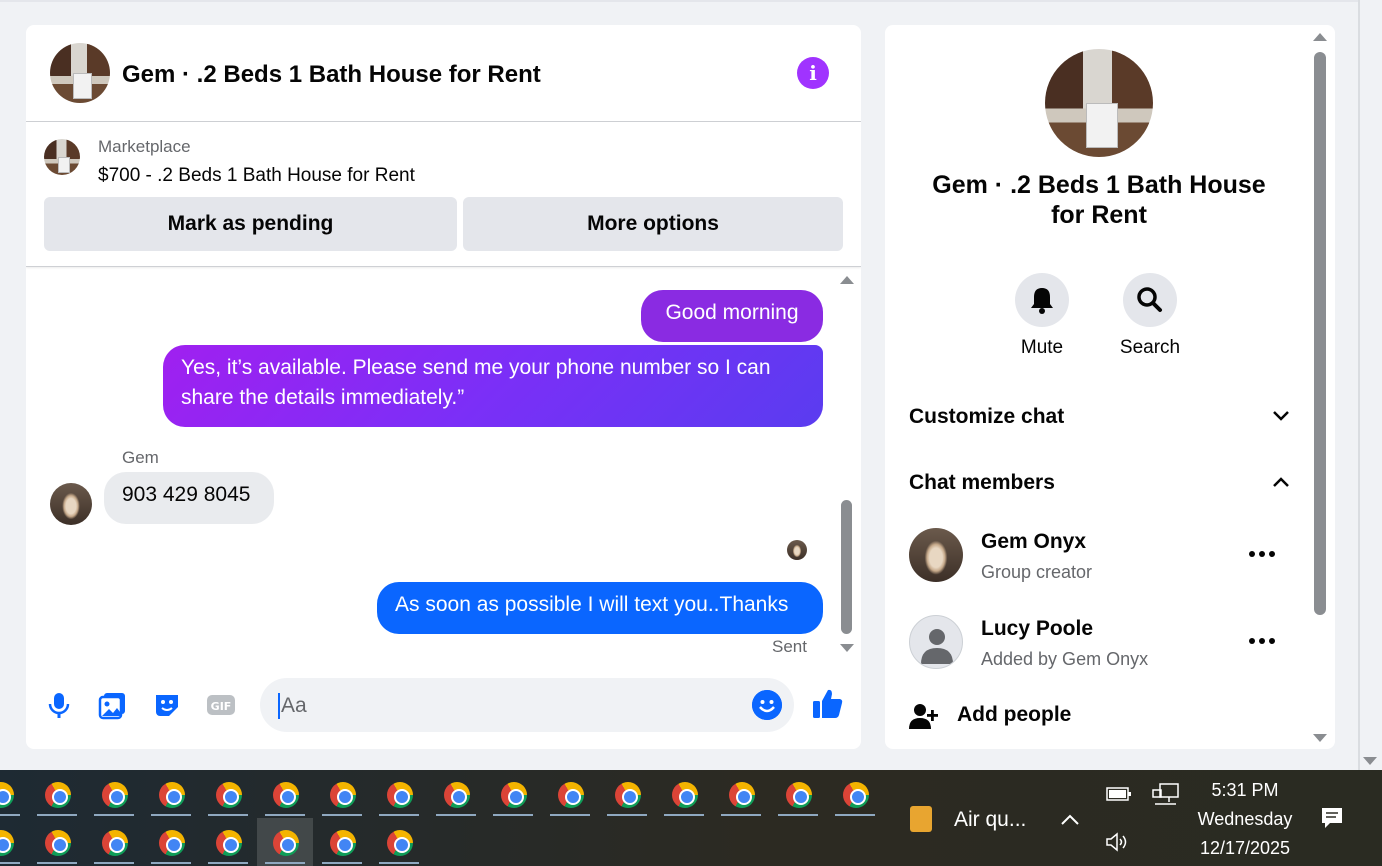 This screenshot has width=1382, height=866. Describe the element at coordinates (1070, 820) in the screenshot. I see `tray-chevron-up-icon` at that location.